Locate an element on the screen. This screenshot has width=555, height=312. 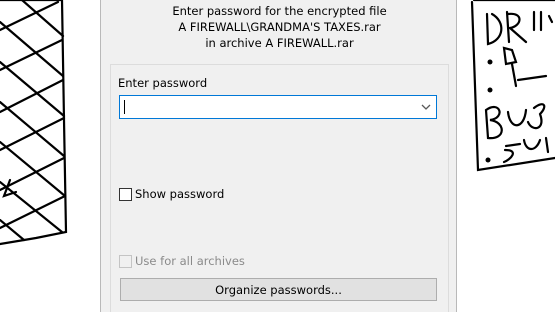
chevron-down-icon is located at coordinates (426, 107).